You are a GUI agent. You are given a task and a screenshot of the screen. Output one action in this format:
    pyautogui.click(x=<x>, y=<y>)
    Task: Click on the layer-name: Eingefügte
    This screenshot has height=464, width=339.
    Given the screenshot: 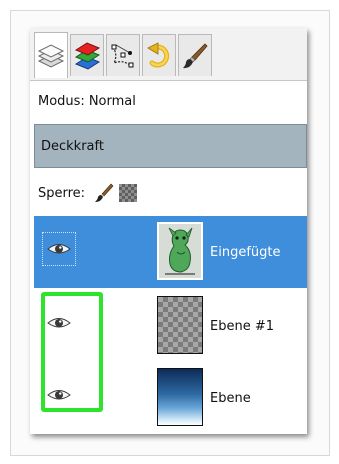 What is the action you would take?
    pyautogui.click(x=245, y=252)
    